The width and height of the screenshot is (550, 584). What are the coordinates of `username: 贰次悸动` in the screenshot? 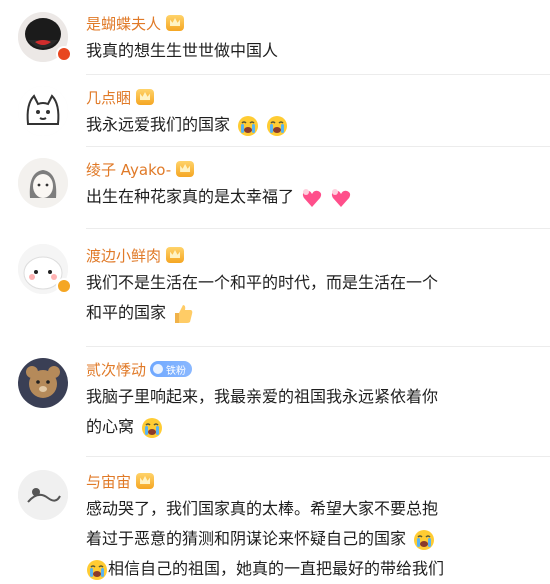 It's located at (116, 369).